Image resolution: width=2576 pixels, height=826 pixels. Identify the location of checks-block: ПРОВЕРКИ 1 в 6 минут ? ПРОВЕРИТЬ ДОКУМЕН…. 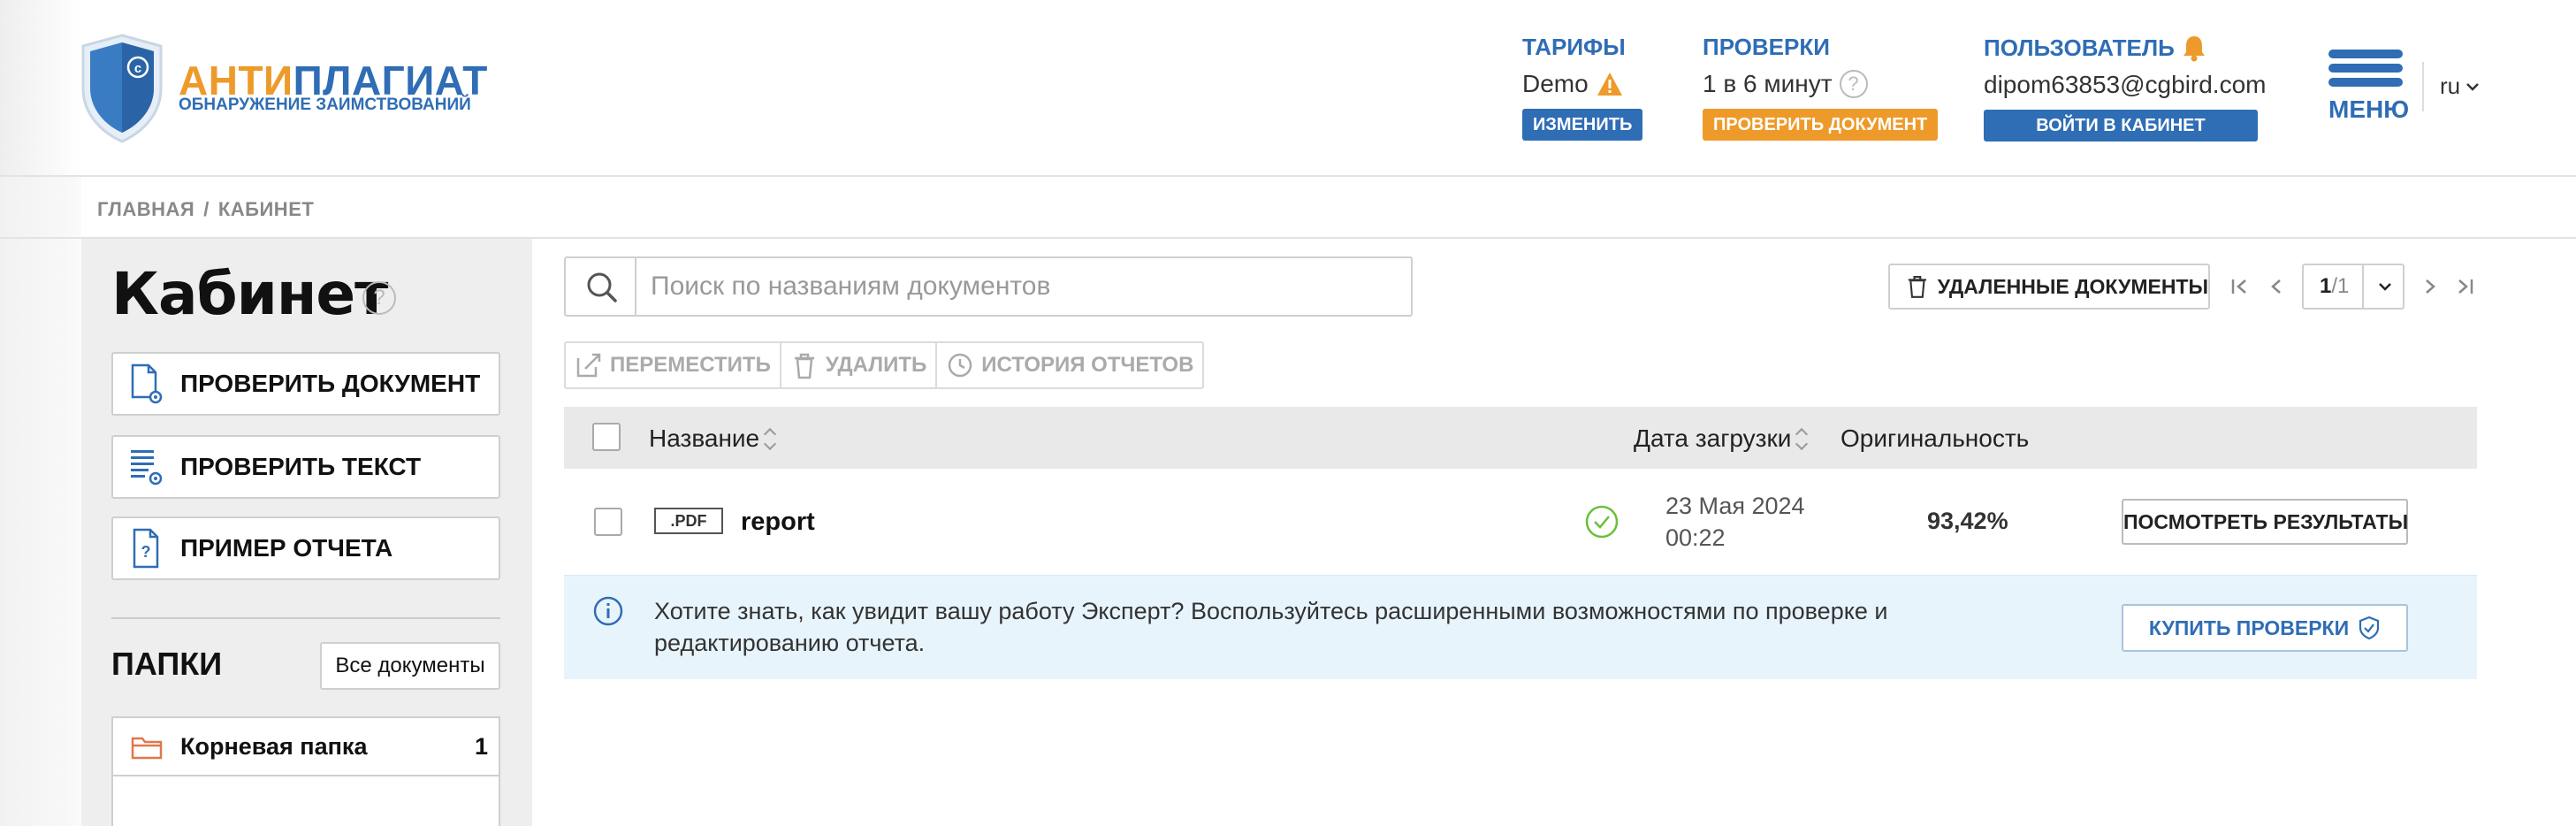
(1821, 88).